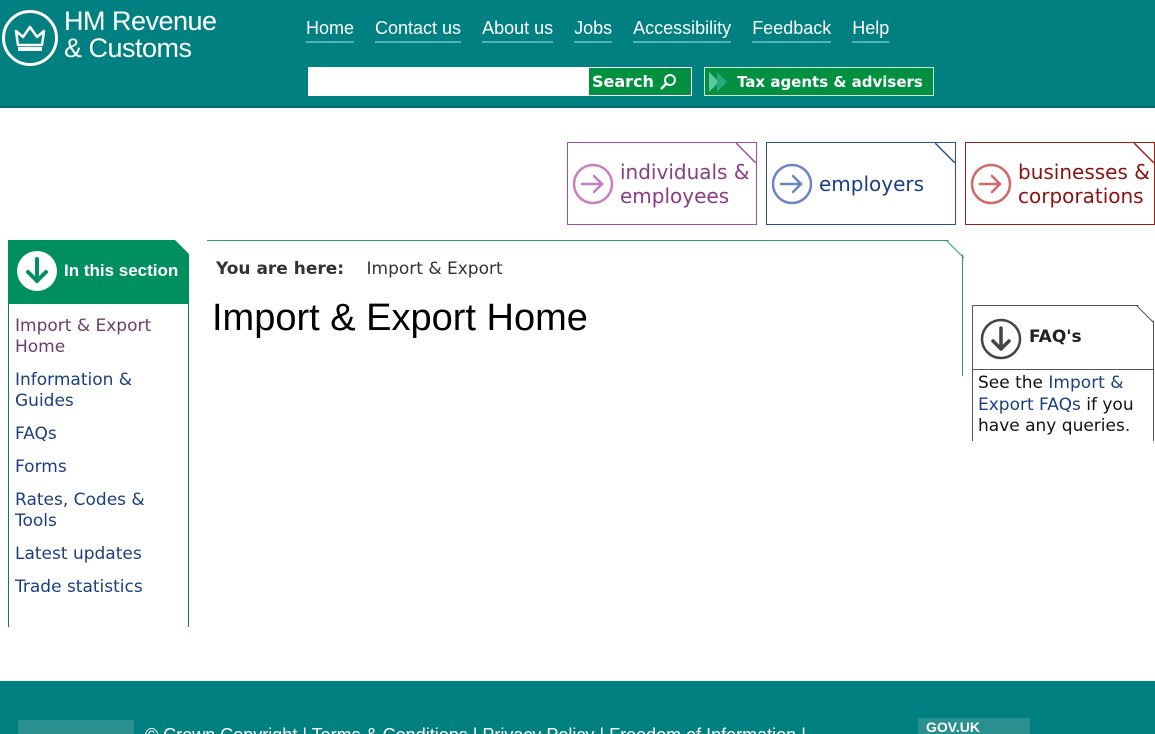 The height and width of the screenshot is (734, 1155). I want to click on audience-individuals: individuals & employees, so click(662, 183).